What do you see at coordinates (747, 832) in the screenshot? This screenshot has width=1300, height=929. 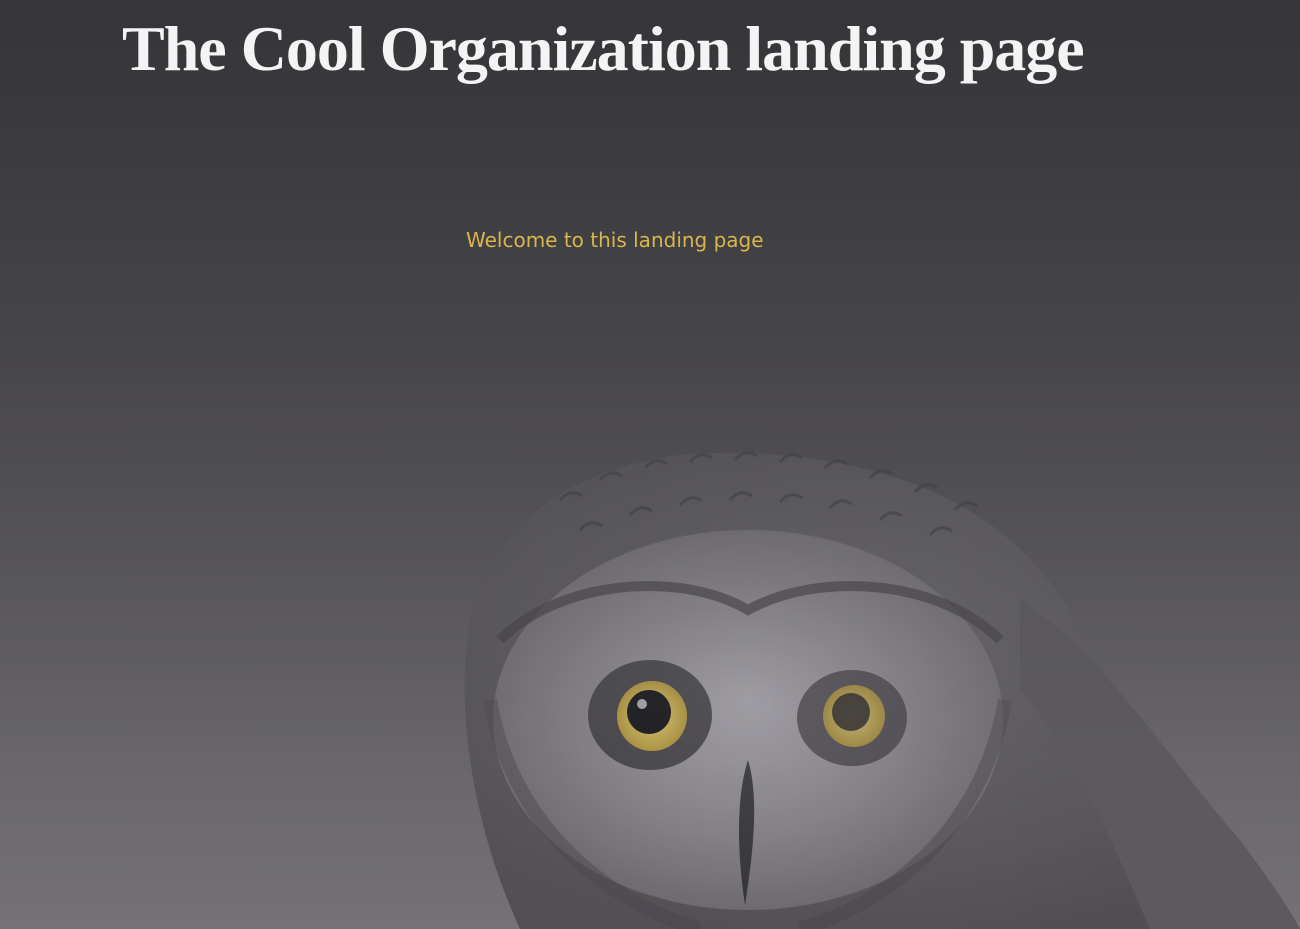 I see `owl-beak` at bounding box center [747, 832].